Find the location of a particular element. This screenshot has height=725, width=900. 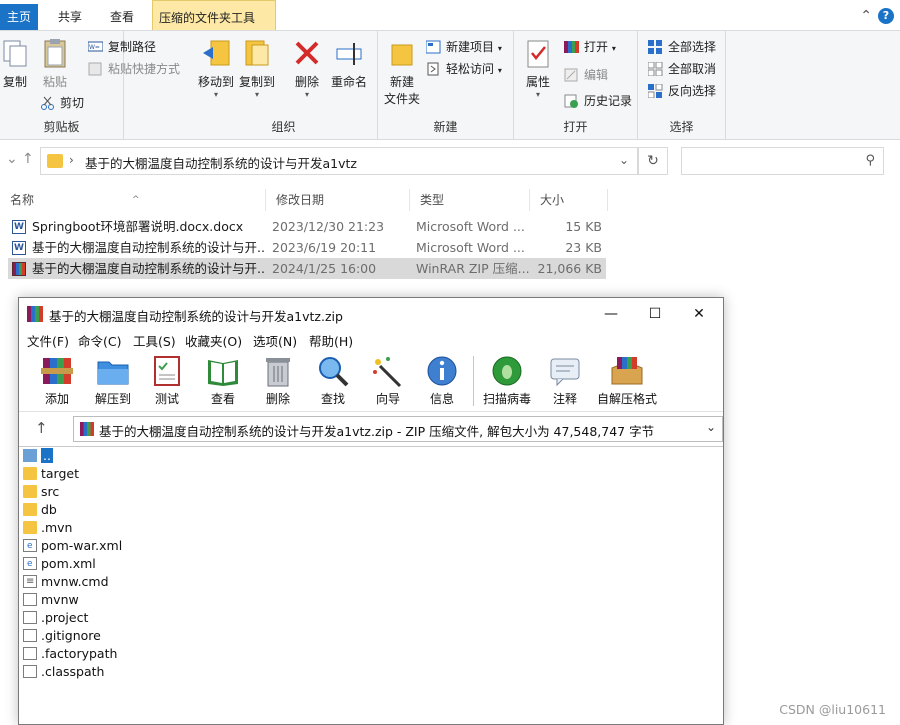

organize-group-label: 组织 is located at coordinates (283, 127).